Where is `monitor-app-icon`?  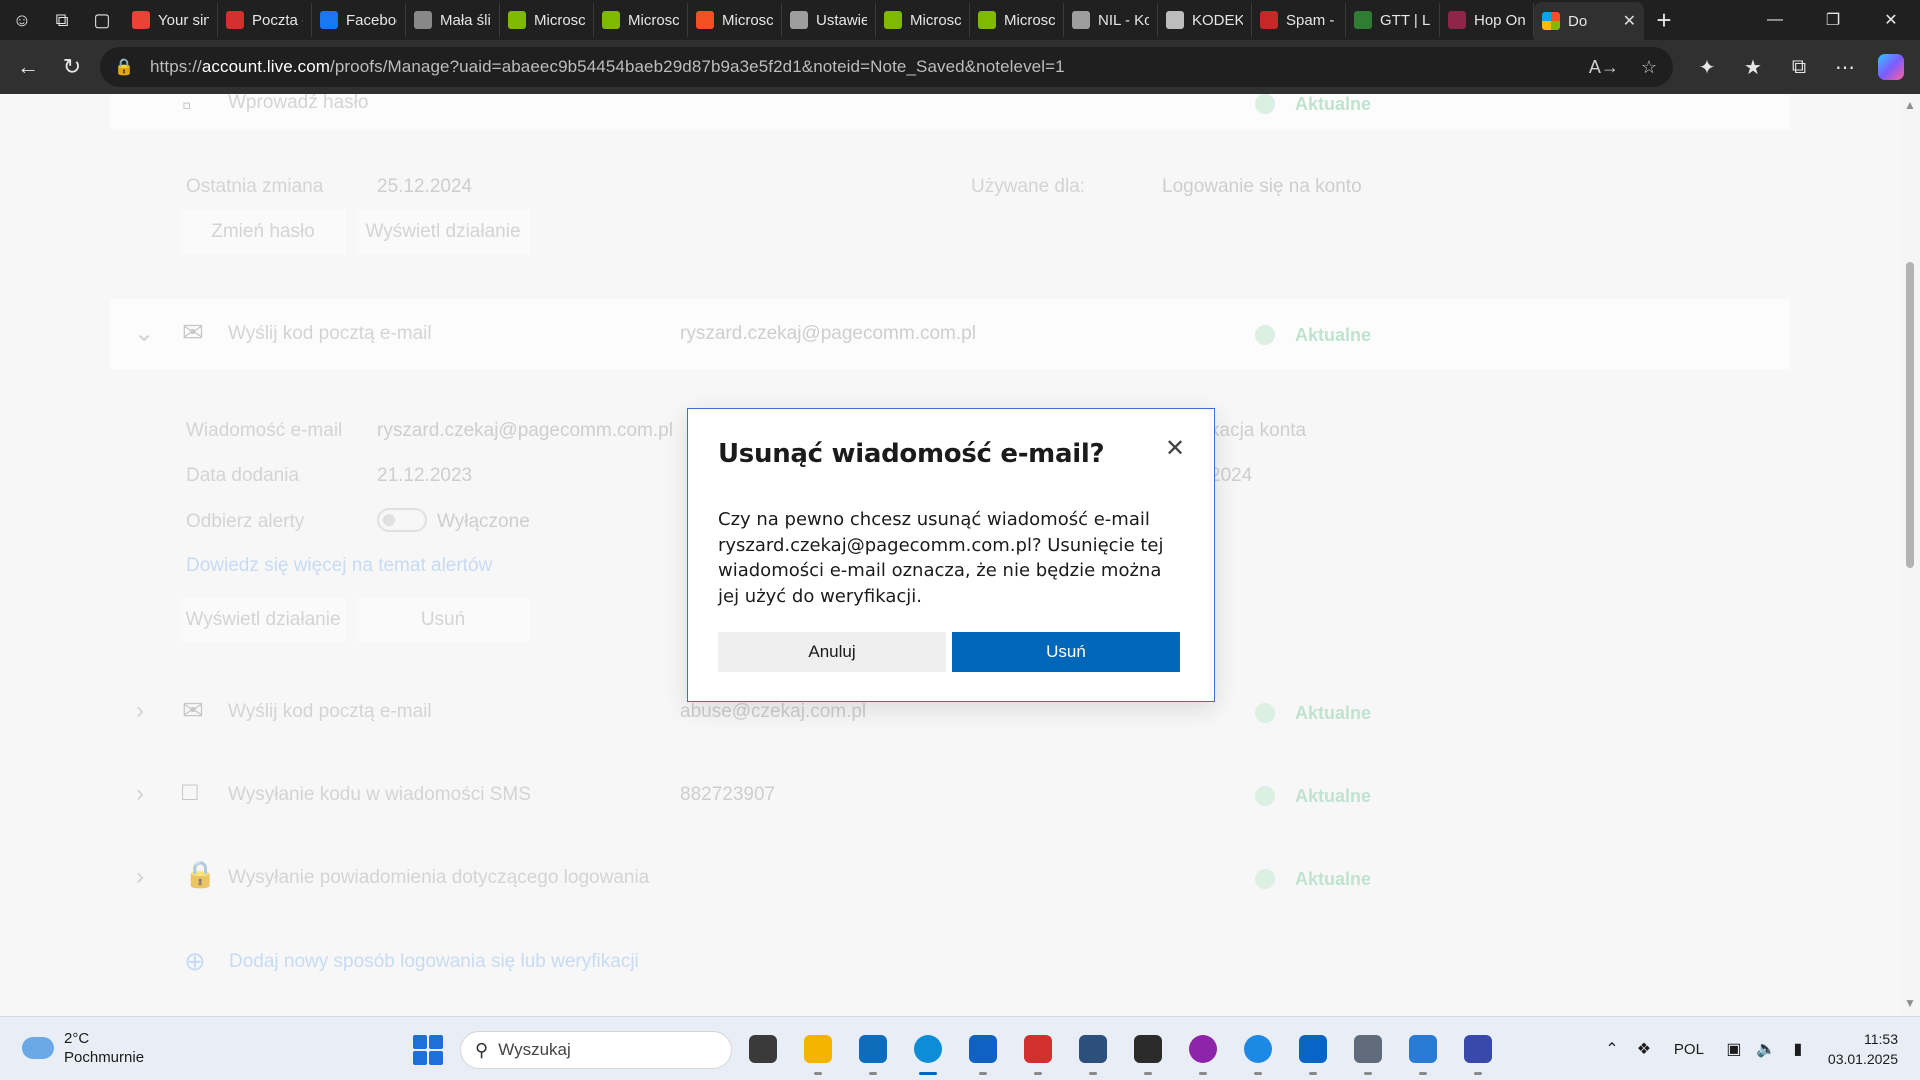
monitor-app-icon is located at coordinates (1422, 1049).